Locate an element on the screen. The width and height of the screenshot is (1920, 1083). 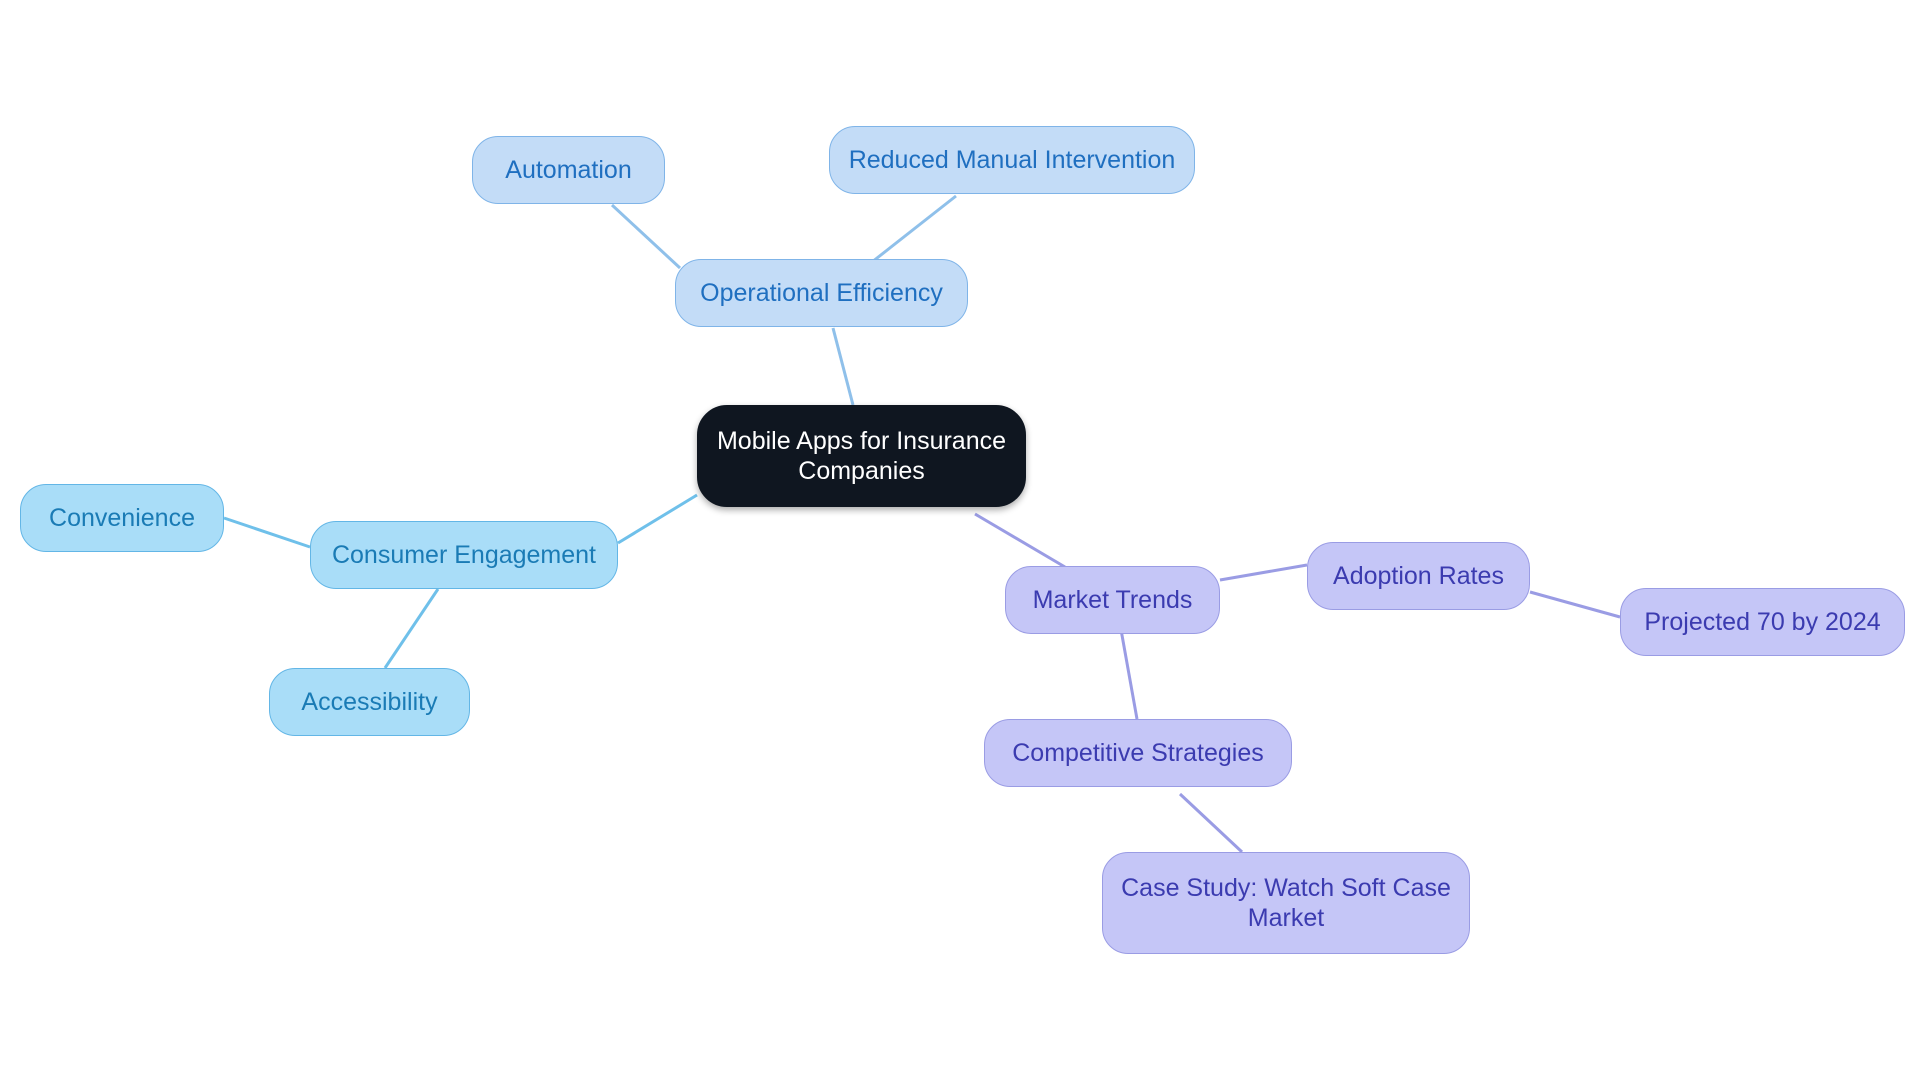
mindmap-node-accessibility-label: Accessibility is located at coordinates (369, 701).